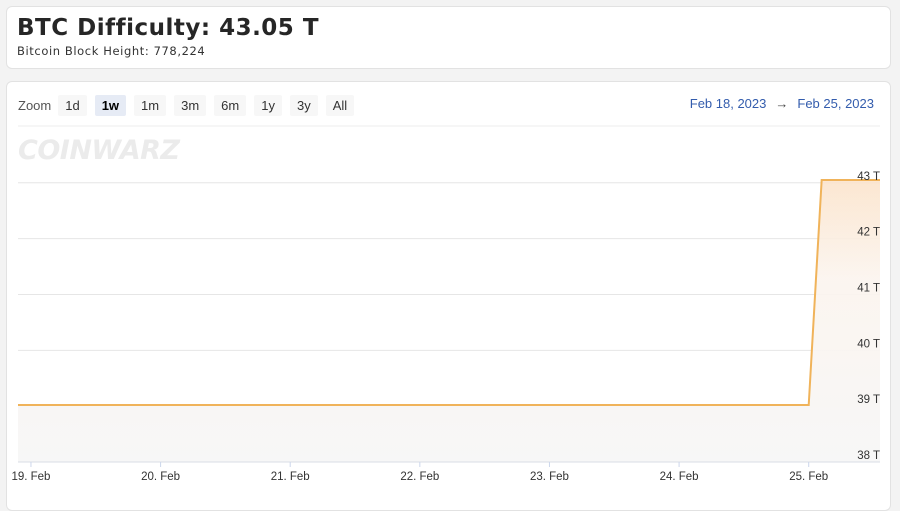 The width and height of the screenshot is (900, 511). I want to click on zoom-all-button: All, so click(340, 105).